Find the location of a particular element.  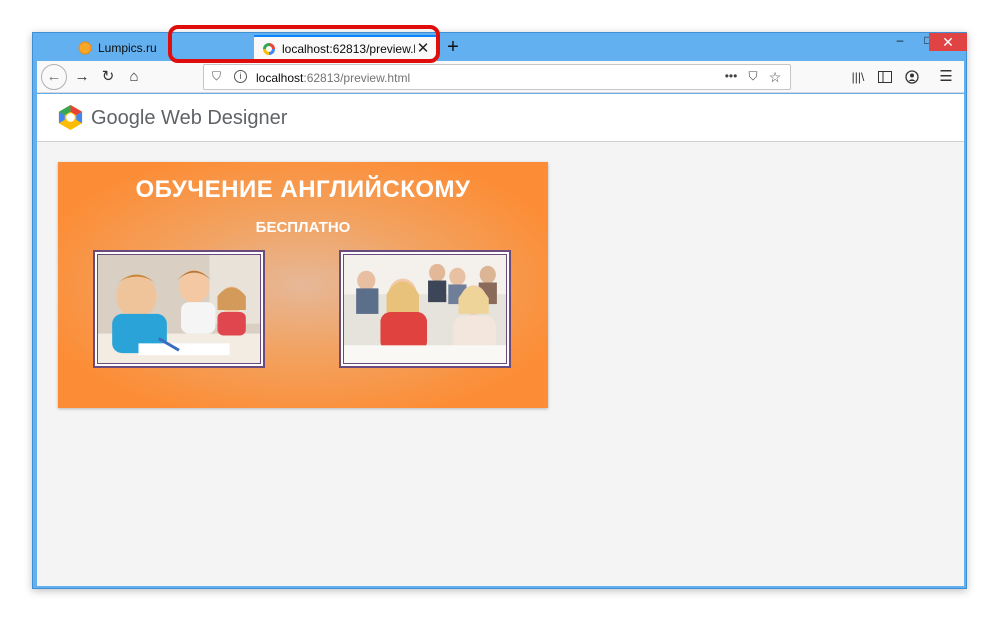

url-highlight-annotation is located at coordinates (304, 44).